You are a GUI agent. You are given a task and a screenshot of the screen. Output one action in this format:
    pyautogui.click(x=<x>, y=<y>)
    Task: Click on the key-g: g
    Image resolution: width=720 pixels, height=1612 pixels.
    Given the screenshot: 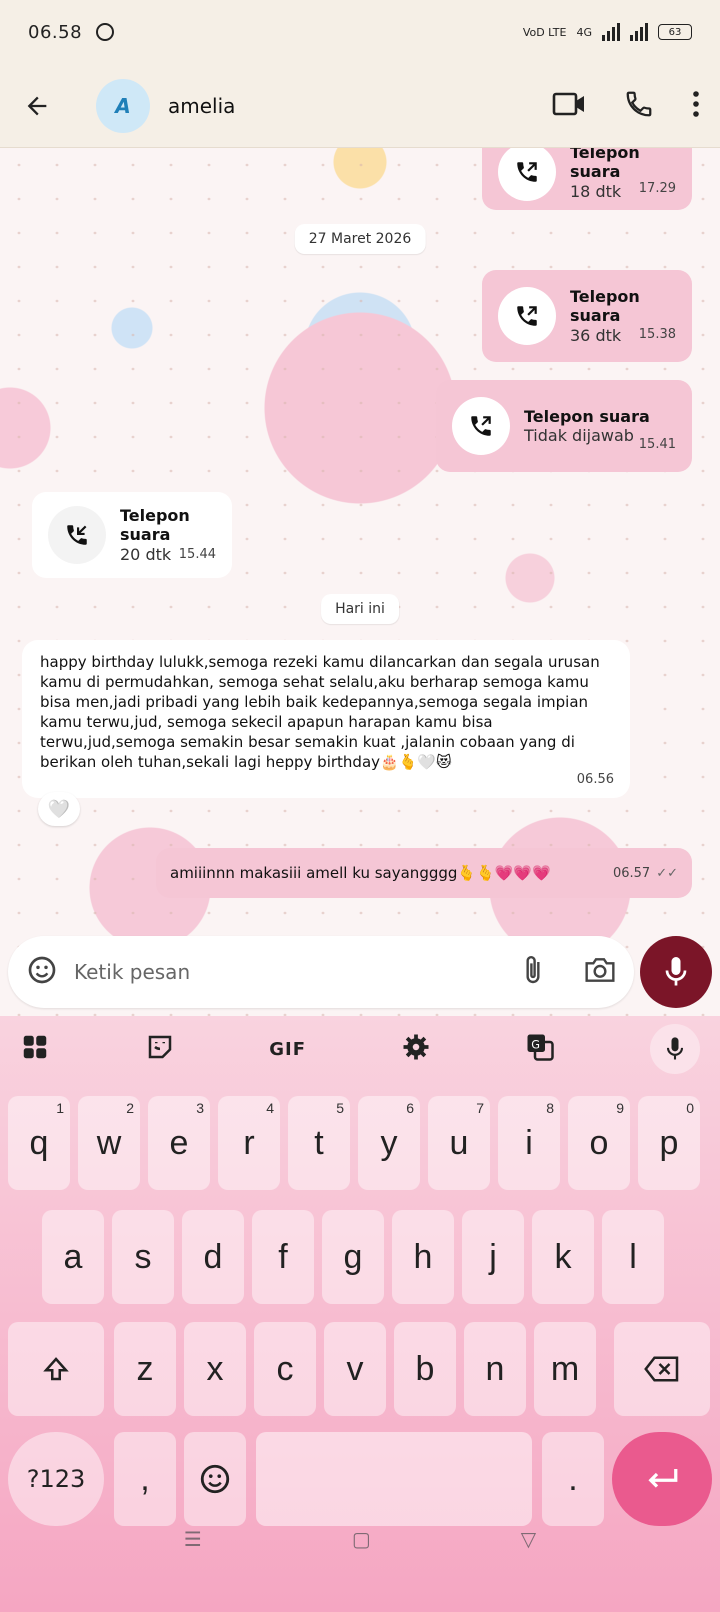 What is the action you would take?
    pyautogui.click(x=353, y=1257)
    